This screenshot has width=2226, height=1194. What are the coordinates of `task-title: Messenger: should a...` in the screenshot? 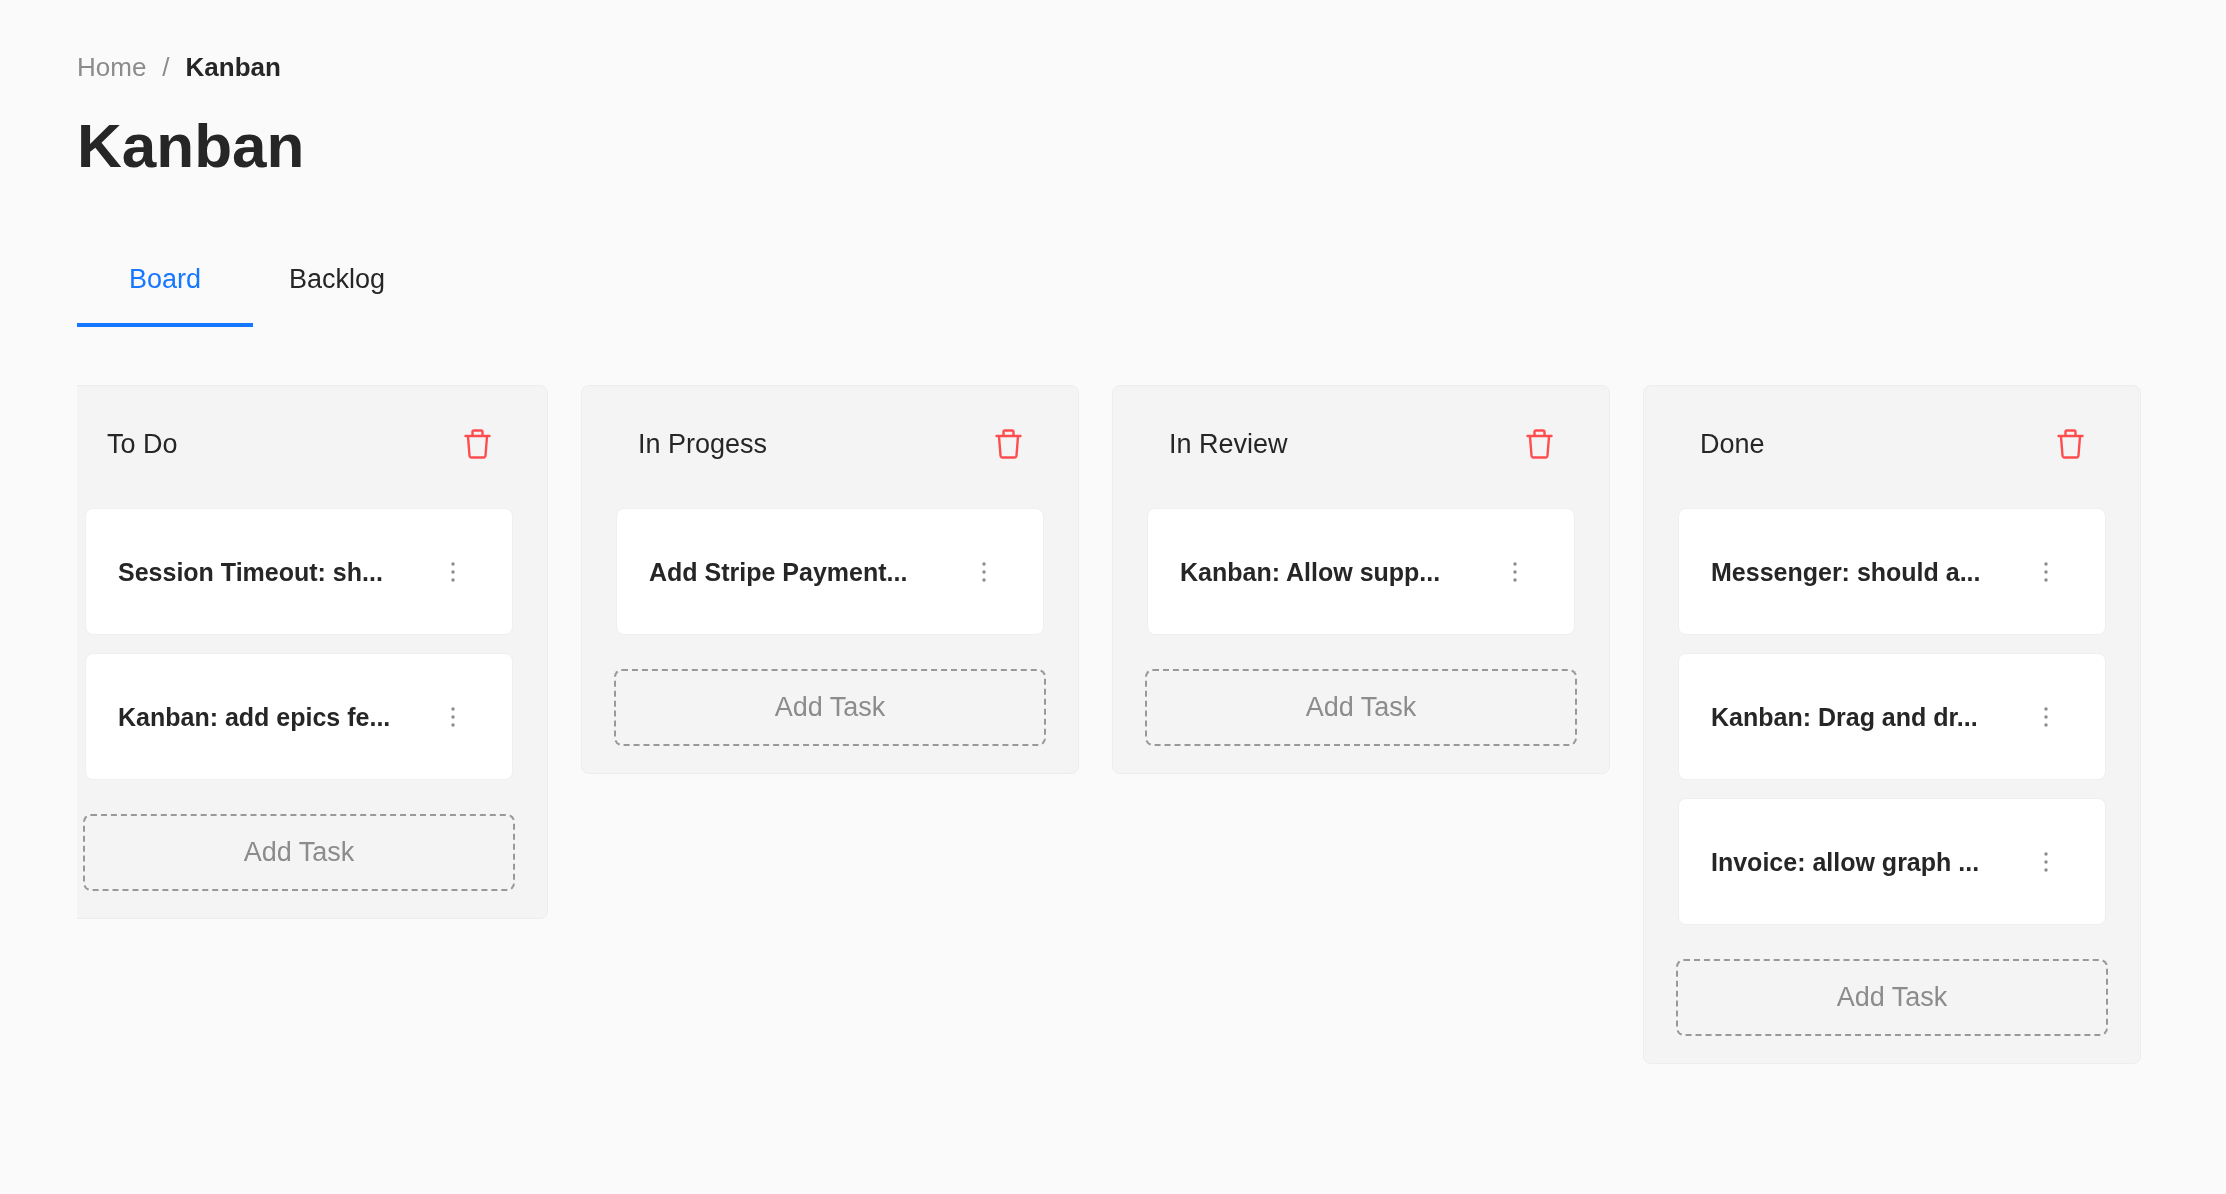 It's located at (1846, 572).